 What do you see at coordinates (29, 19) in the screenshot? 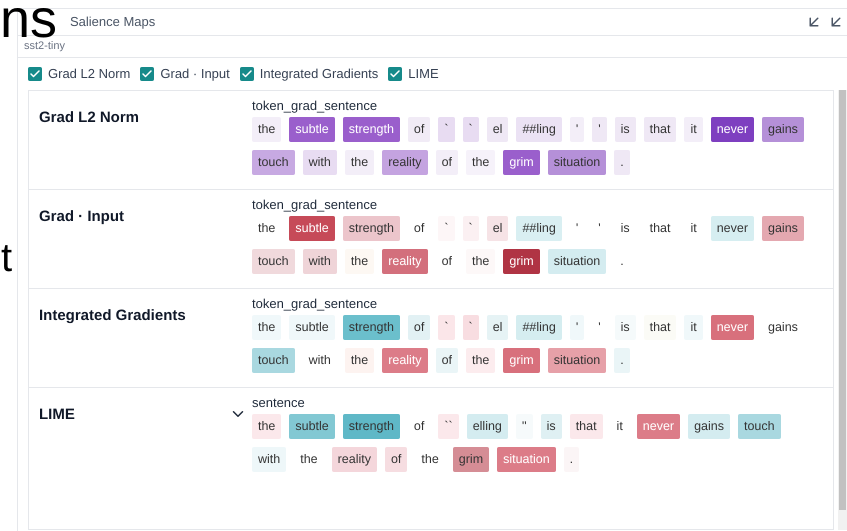
I see `slide-text: ns` at bounding box center [29, 19].